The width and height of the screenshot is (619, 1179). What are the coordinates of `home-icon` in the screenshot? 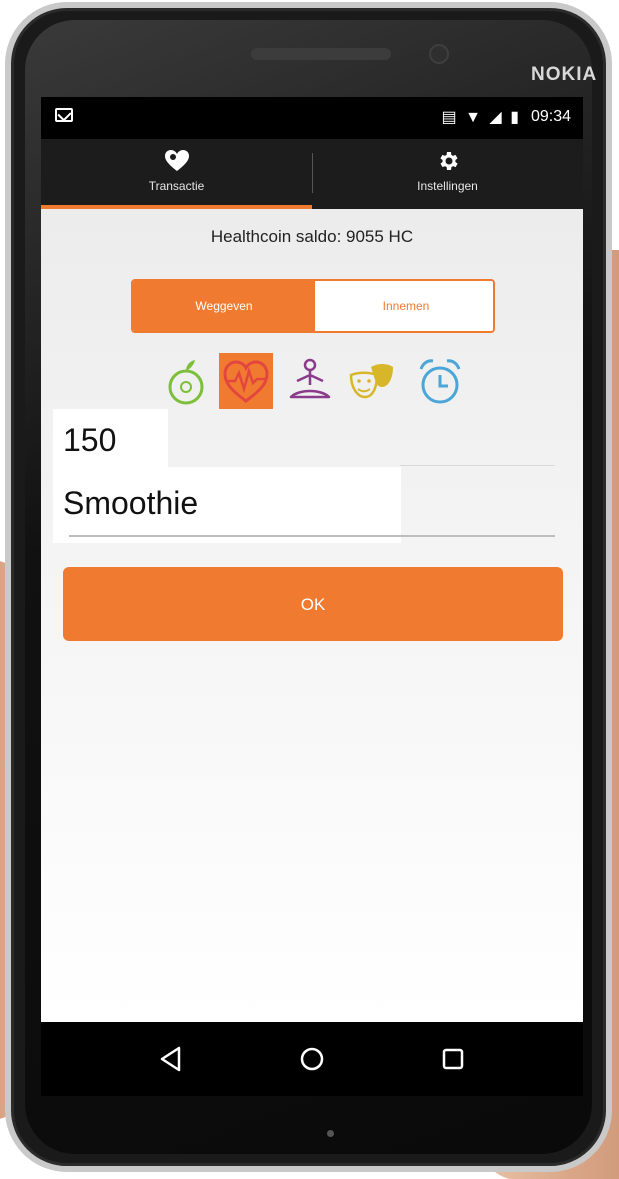 It's located at (312, 1059).